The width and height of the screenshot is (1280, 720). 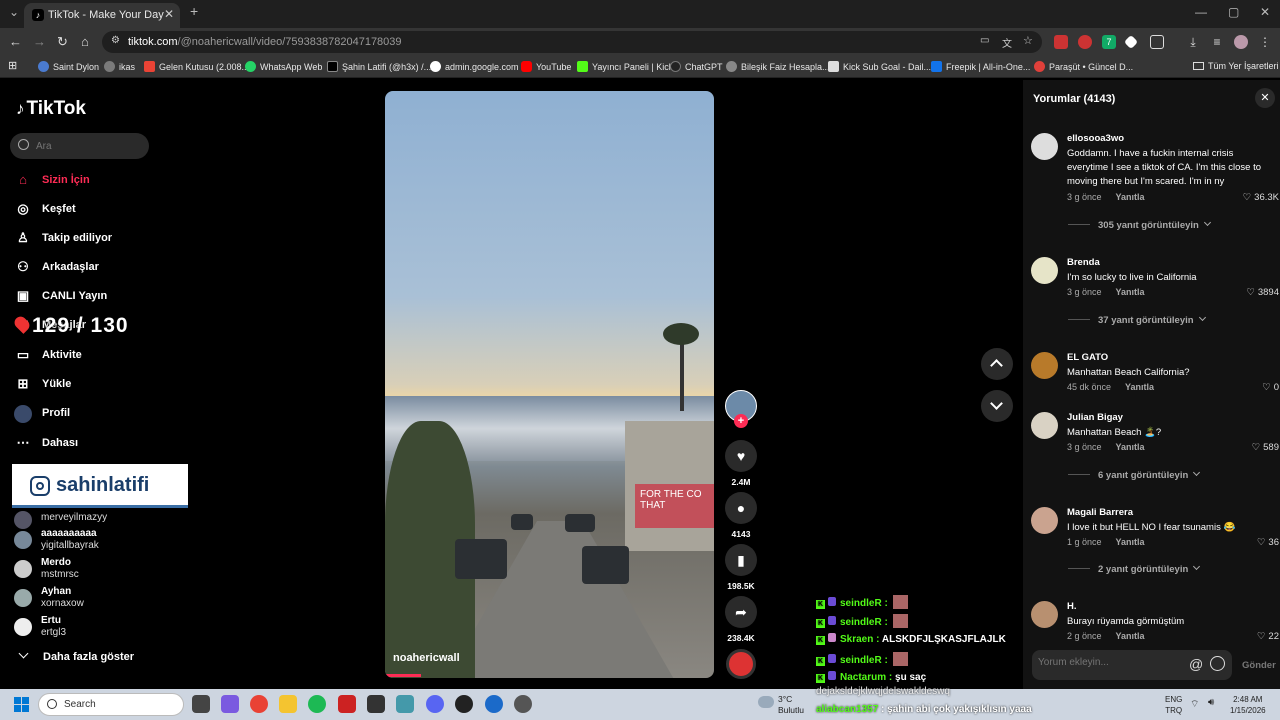 What do you see at coordinates (194, 11) in the screenshot?
I see `new-tab-icon: +` at bounding box center [194, 11].